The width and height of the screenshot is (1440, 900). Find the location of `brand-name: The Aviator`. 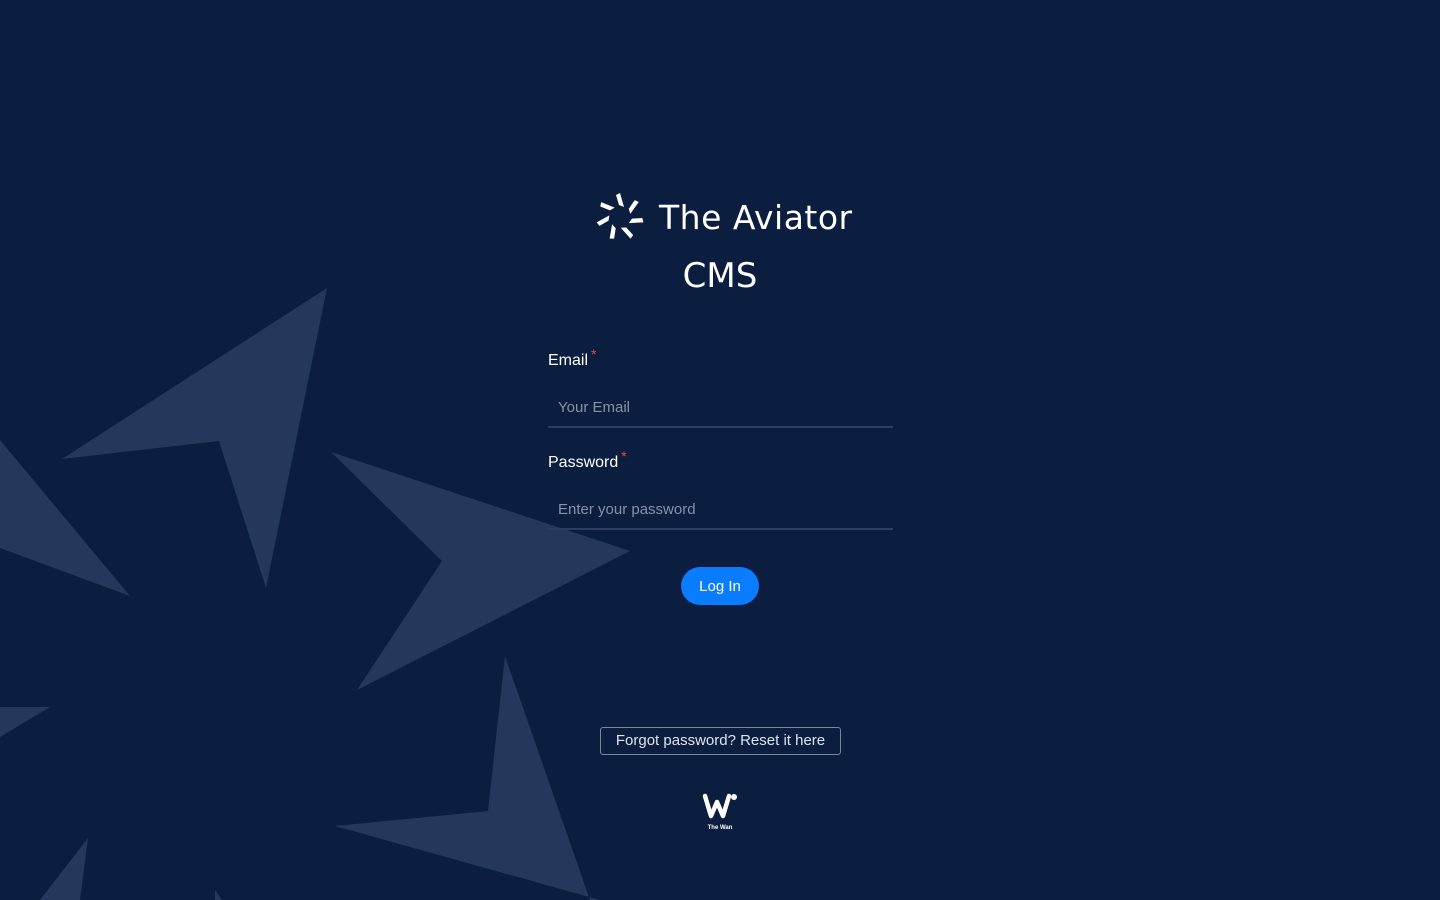

brand-name: The Aviator is located at coordinates (756, 217).